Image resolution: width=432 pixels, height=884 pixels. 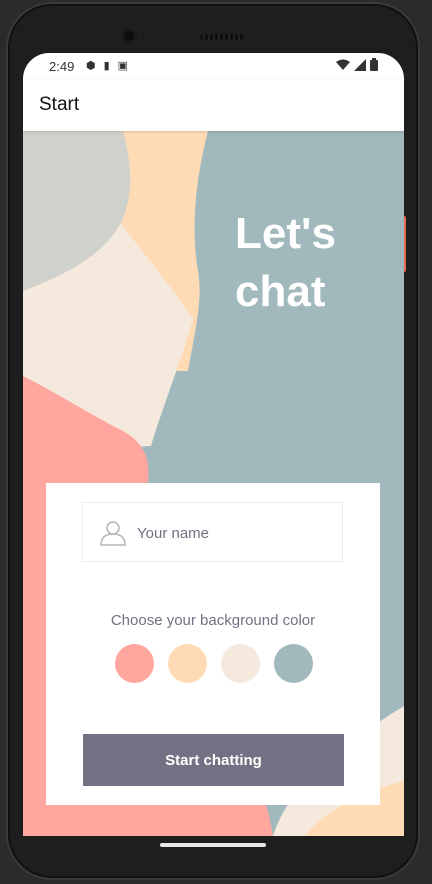 I want to click on status-bar: 2:49 ⬢ ▮ ▣, so click(x=213, y=66).